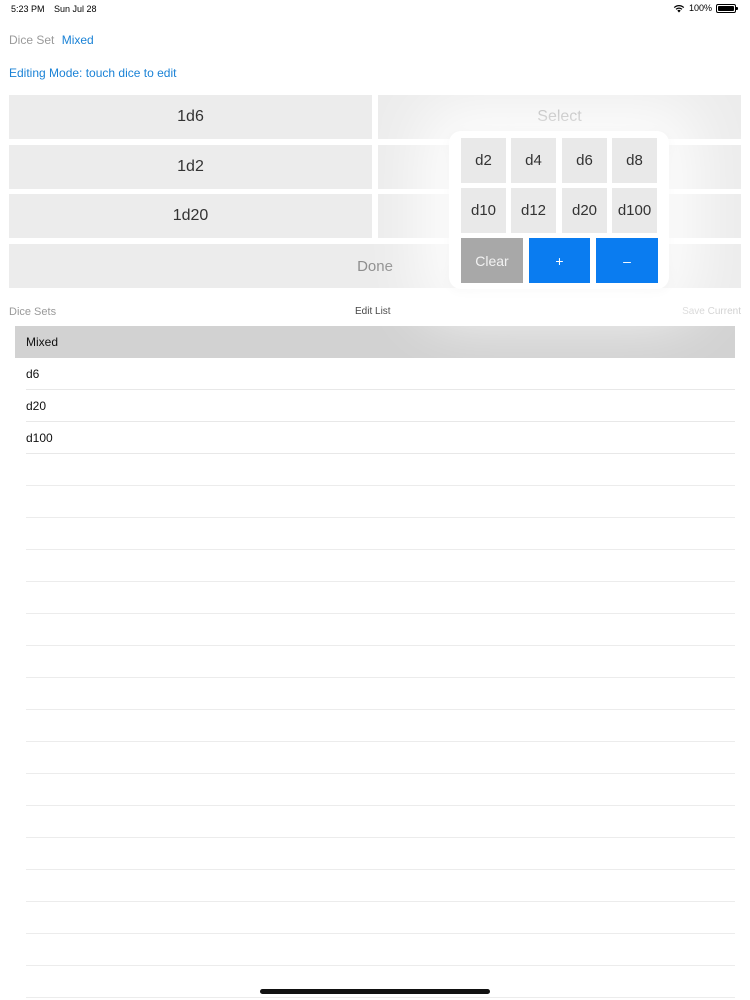  Describe the element at coordinates (375, 991) in the screenshot. I see `home-indicator` at that location.